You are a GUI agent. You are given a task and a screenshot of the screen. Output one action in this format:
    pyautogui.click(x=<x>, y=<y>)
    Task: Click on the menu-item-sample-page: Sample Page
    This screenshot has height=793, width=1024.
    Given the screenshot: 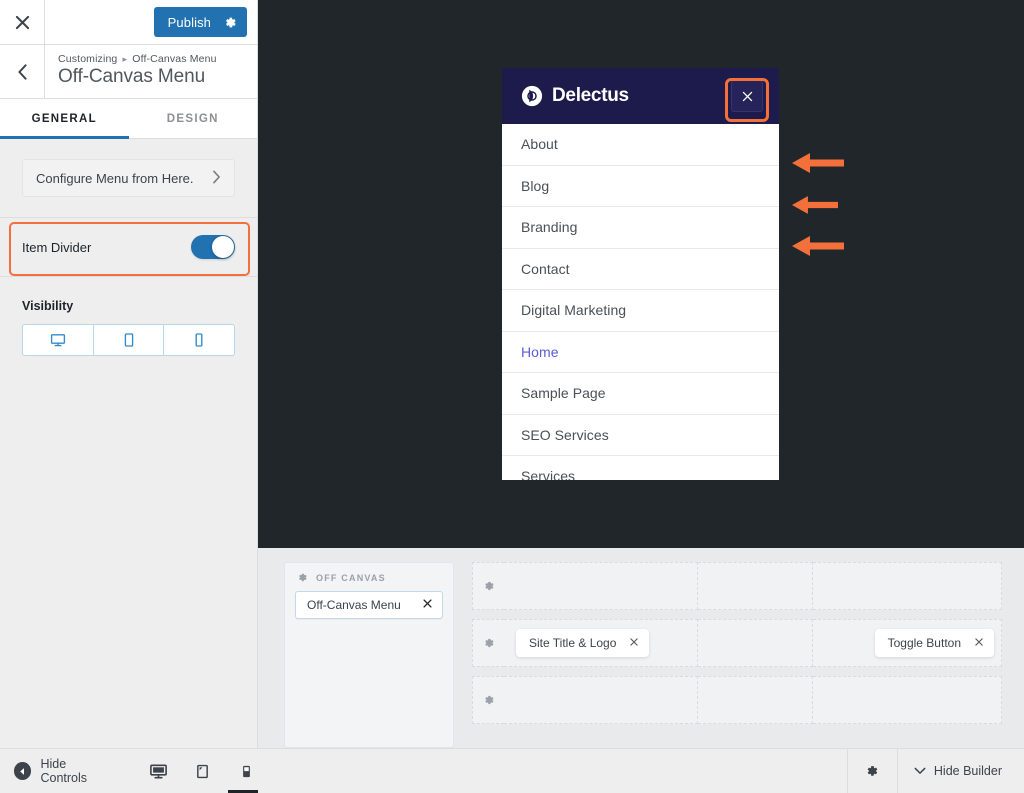 What is the action you would take?
    pyautogui.click(x=640, y=394)
    